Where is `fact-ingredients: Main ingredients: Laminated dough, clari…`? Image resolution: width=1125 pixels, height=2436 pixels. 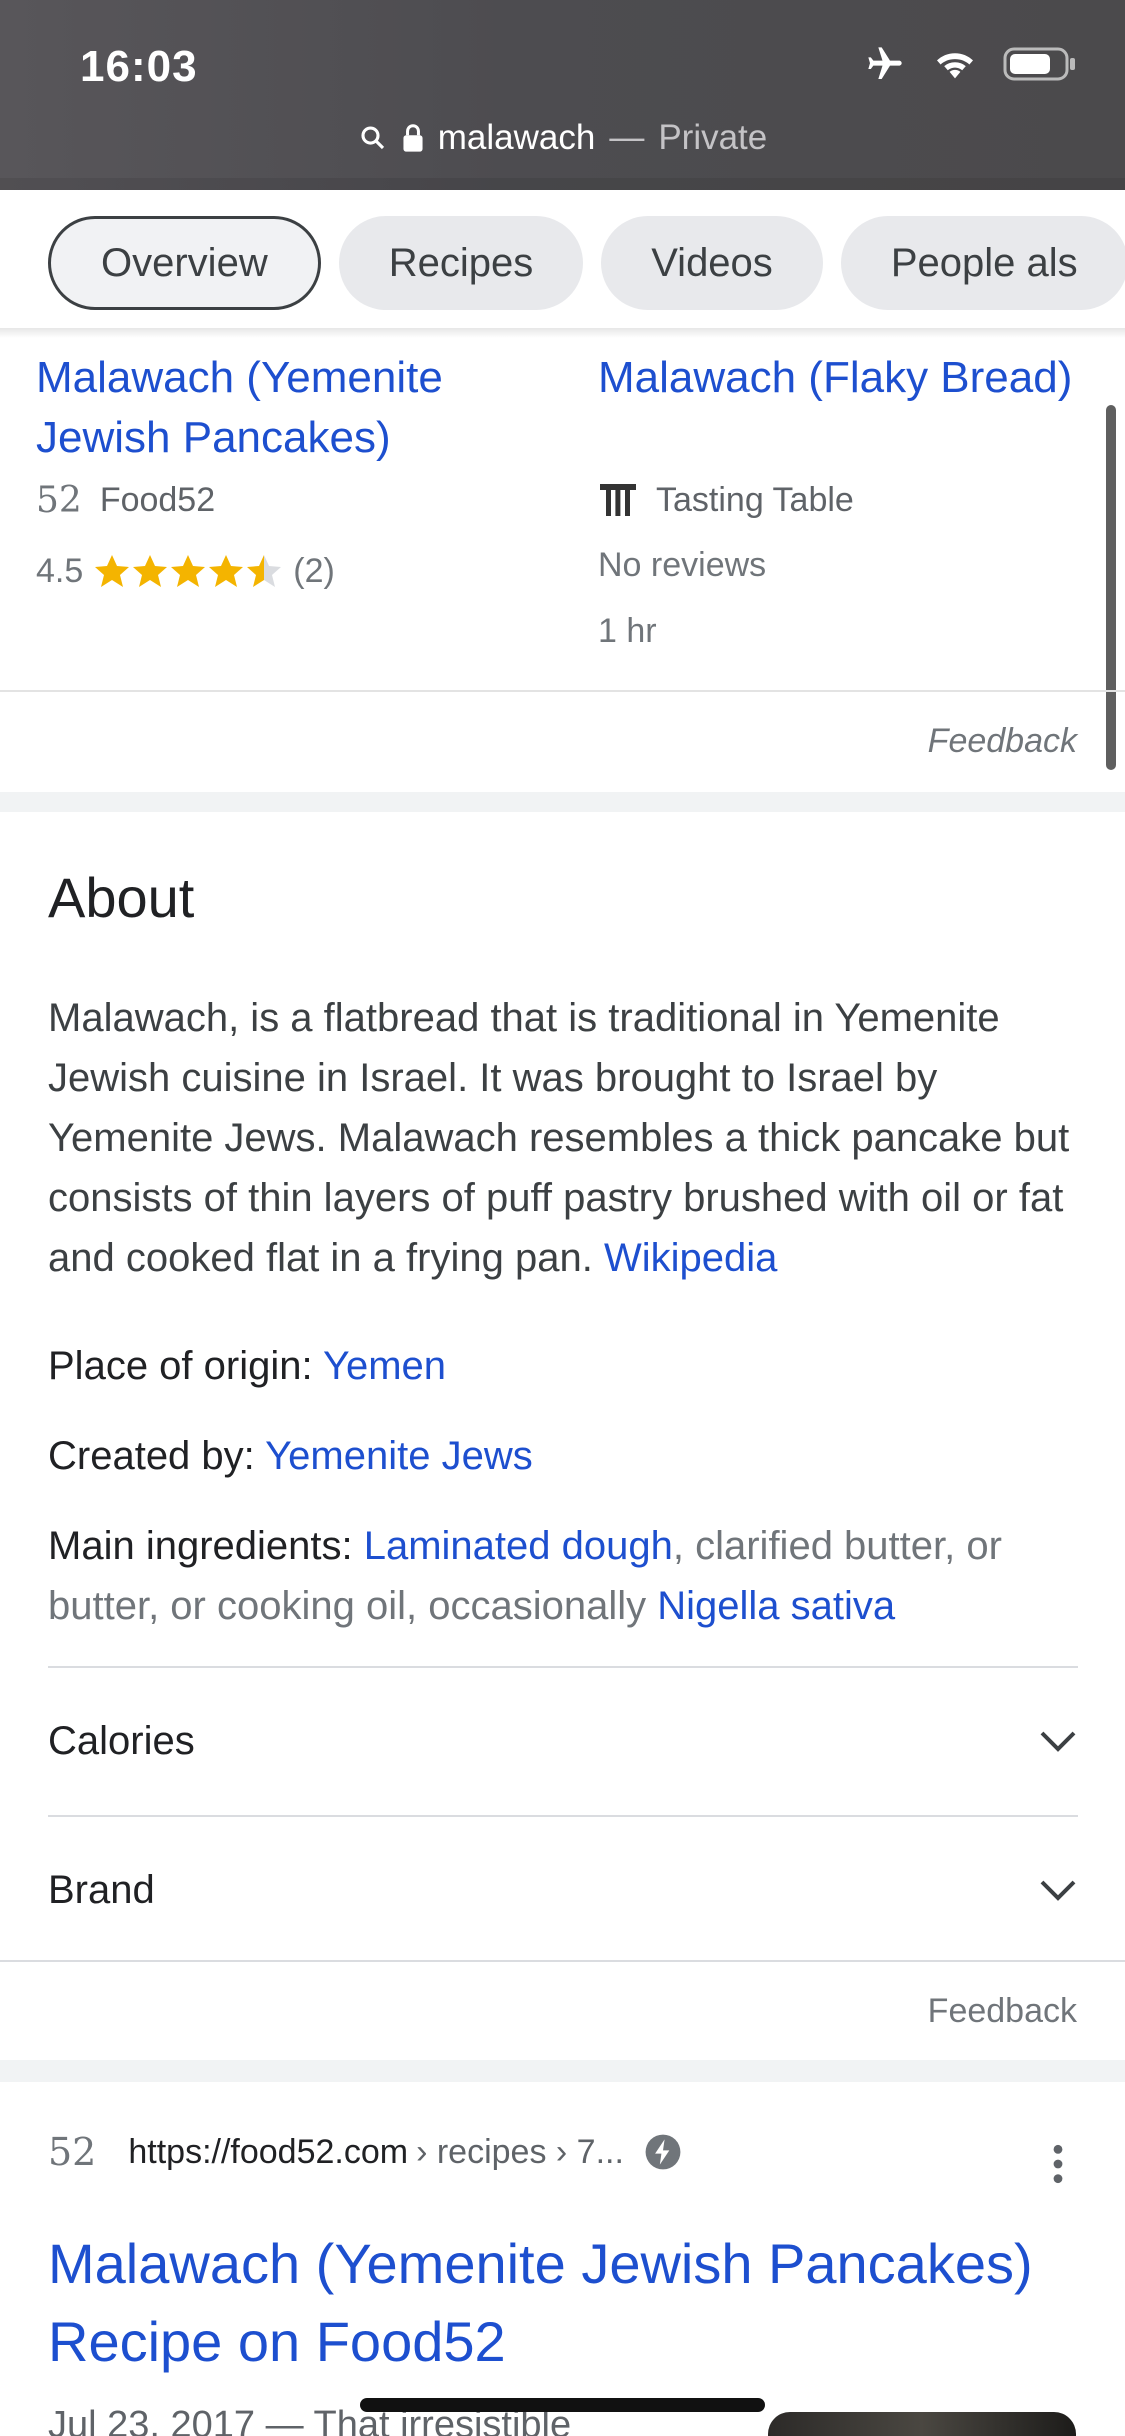
fact-ingredients: Main ingredients: Laminated dough, clari… is located at coordinates (568, 1576).